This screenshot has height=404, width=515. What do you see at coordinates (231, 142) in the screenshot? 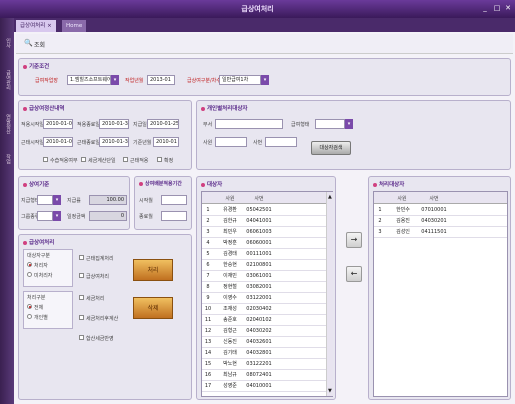
I see `employee-field` at bounding box center [231, 142].